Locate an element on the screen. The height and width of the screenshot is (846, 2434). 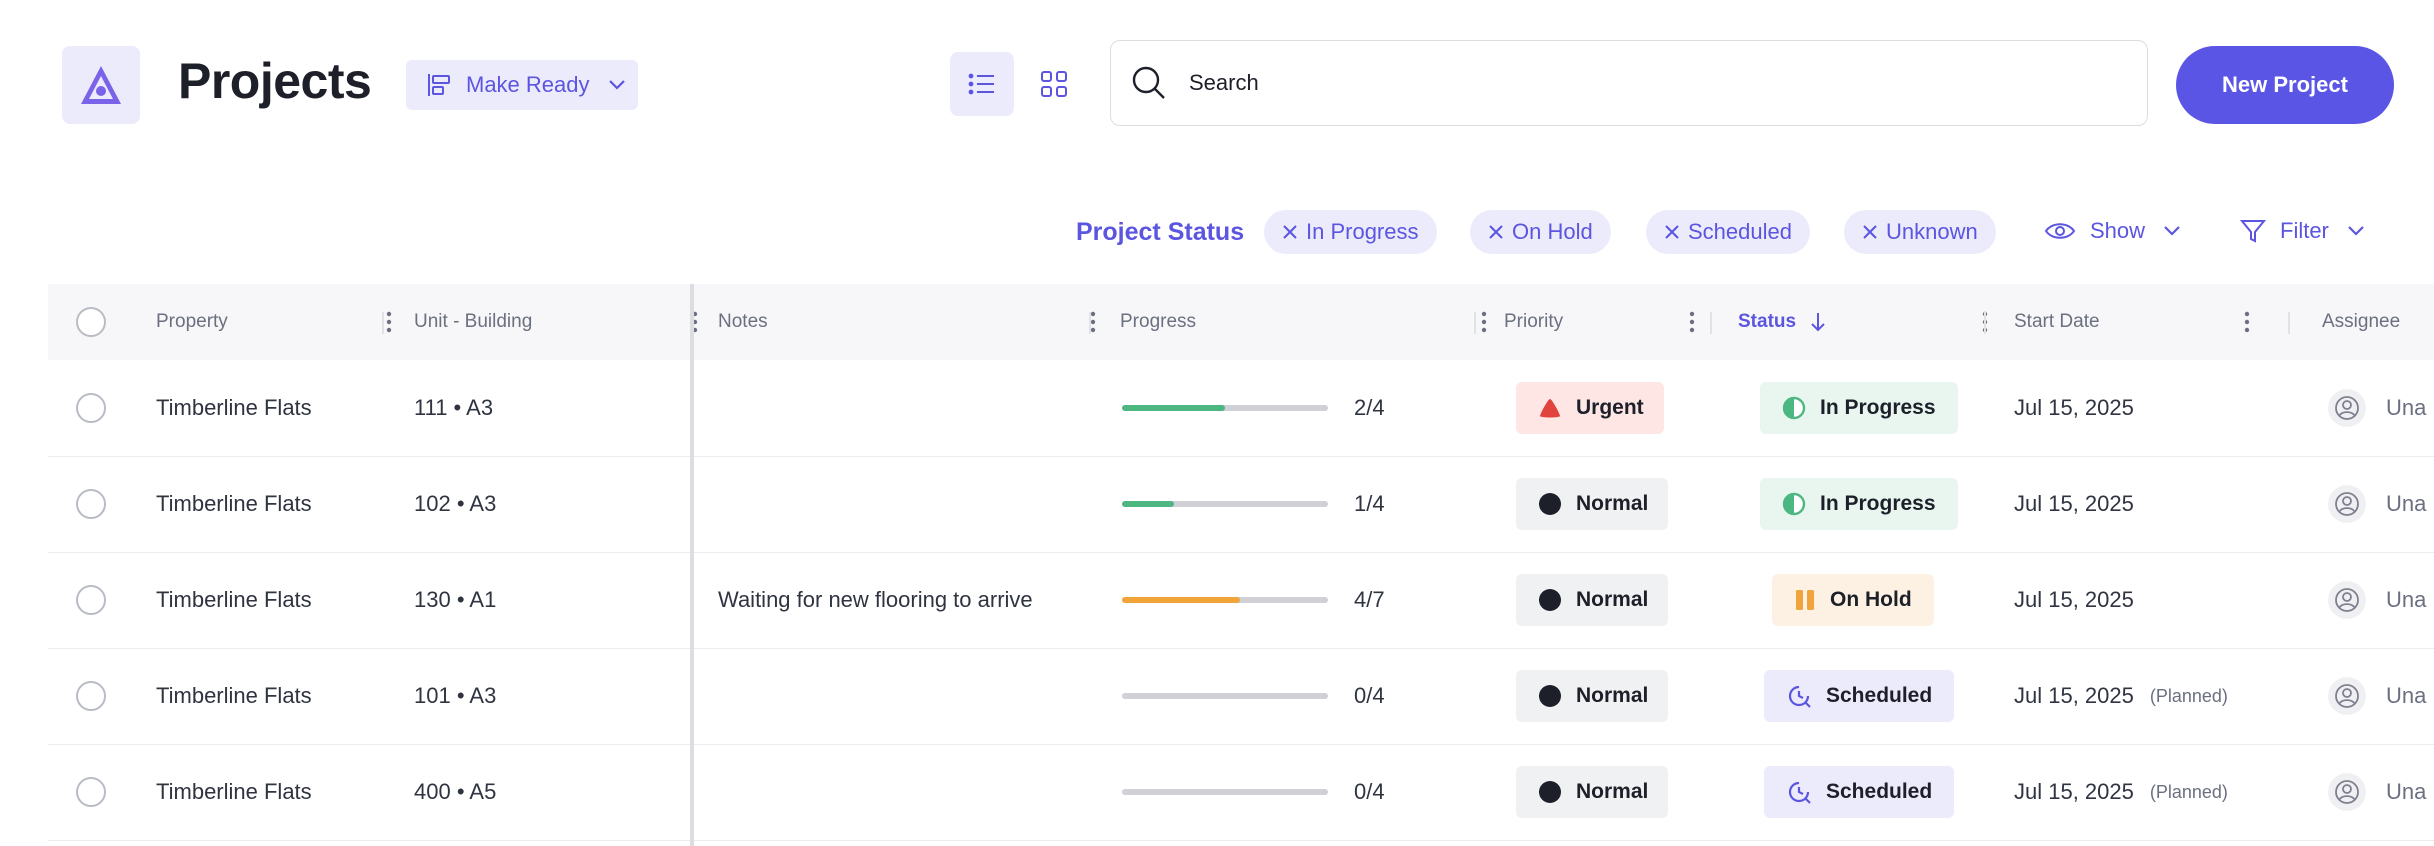
filter-dropdown: Filter is located at coordinates (2302, 231).